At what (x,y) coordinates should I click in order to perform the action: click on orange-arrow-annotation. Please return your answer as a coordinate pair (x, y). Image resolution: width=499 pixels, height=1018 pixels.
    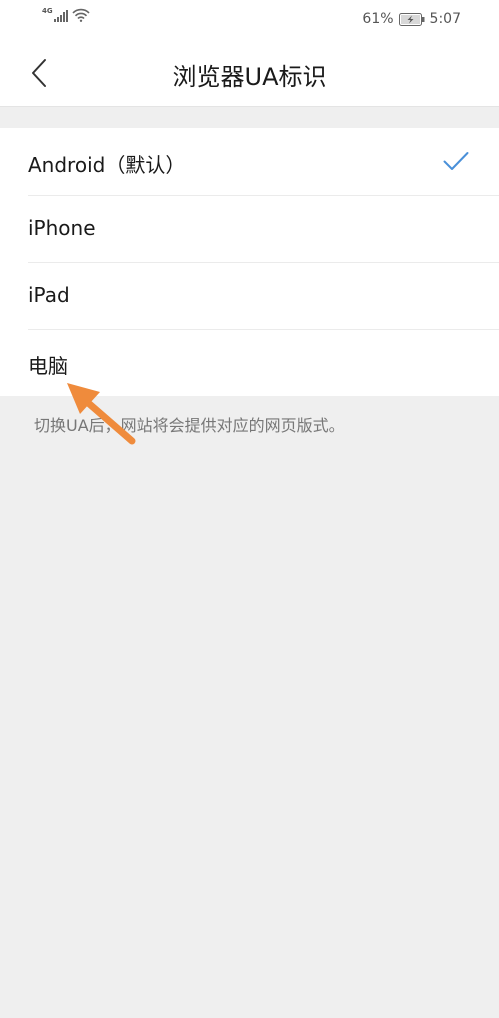
    Looking at the image, I should click on (101, 414).